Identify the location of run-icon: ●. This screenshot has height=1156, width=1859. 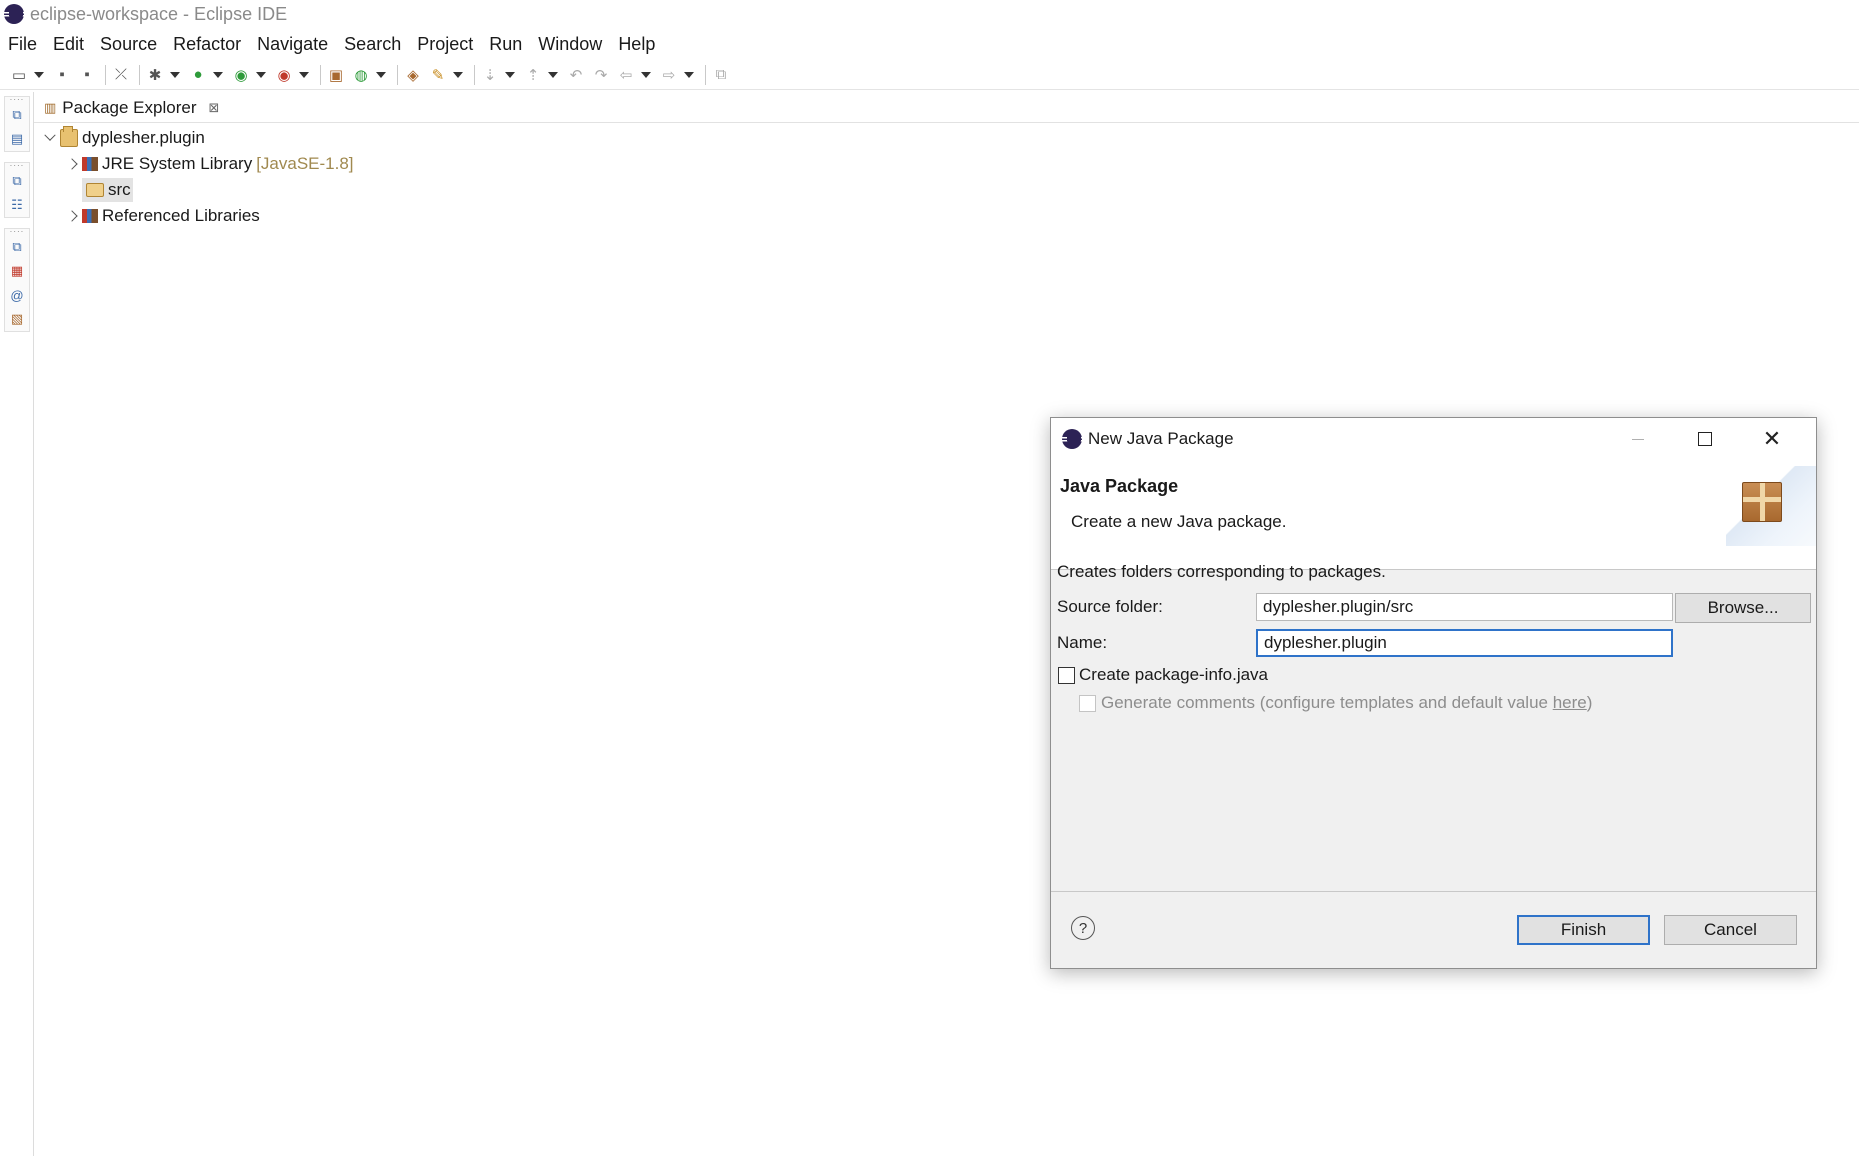
(198, 75).